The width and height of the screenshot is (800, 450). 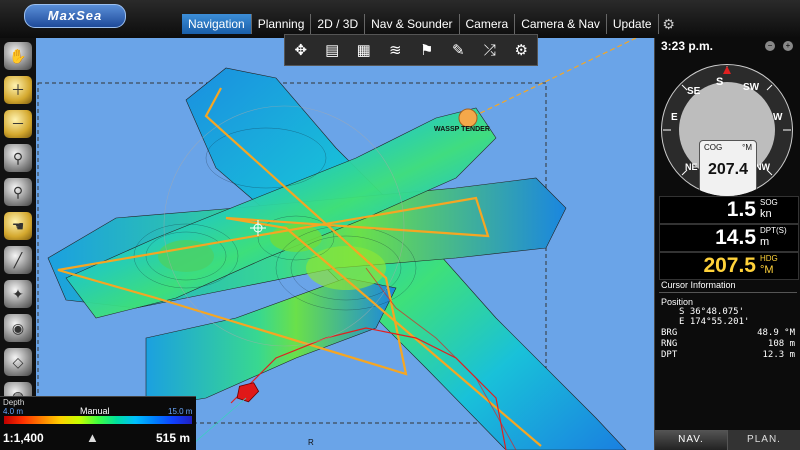 I want to click on sog-label: SOG, so click(x=769, y=202).